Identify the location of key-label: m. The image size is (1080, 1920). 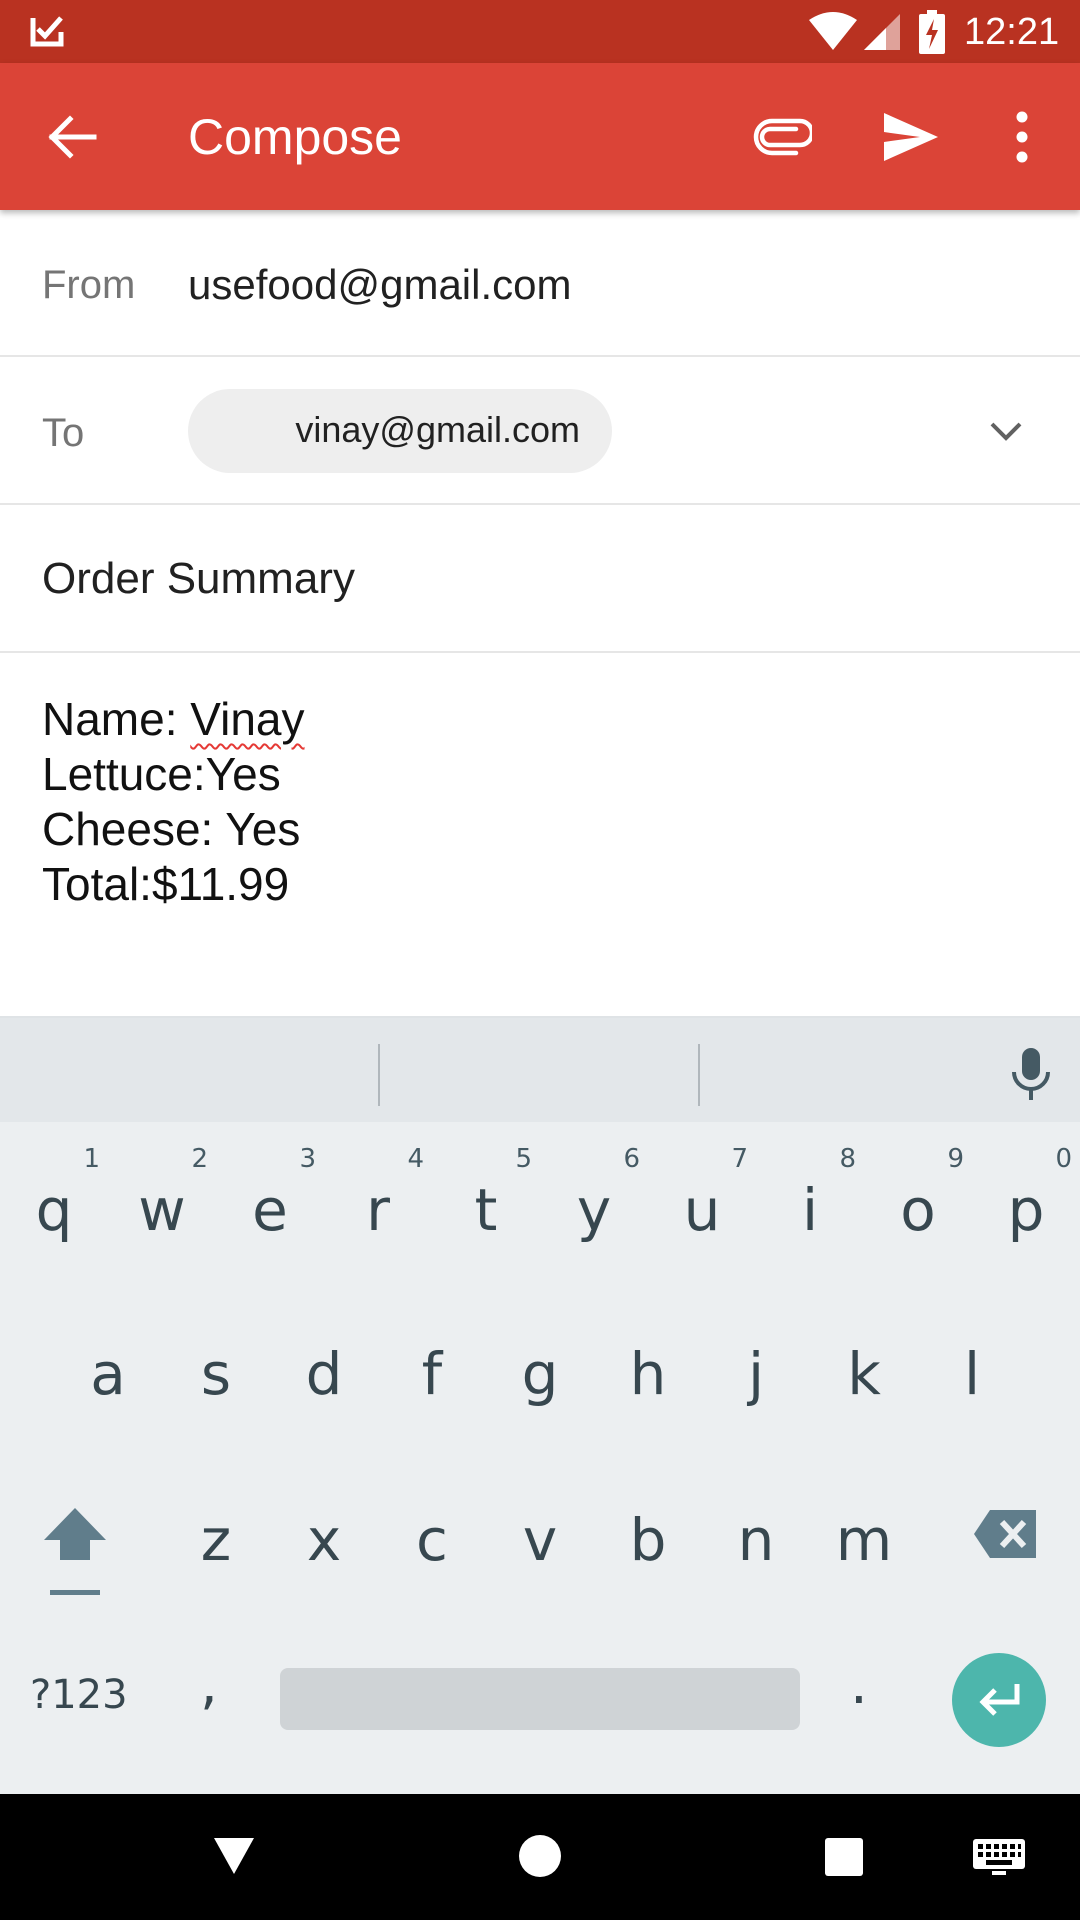
(864, 1540).